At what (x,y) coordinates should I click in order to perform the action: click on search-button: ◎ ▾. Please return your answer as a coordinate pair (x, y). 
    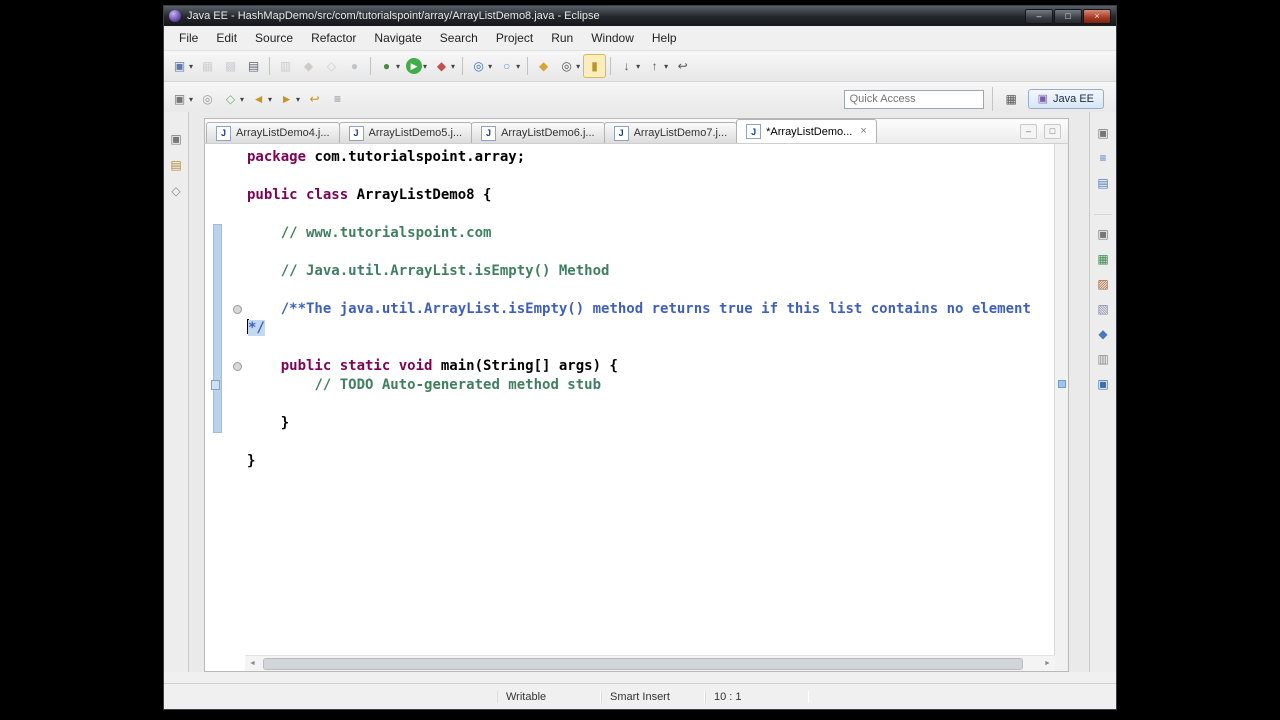
    Looking at the image, I should click on (569, 66).